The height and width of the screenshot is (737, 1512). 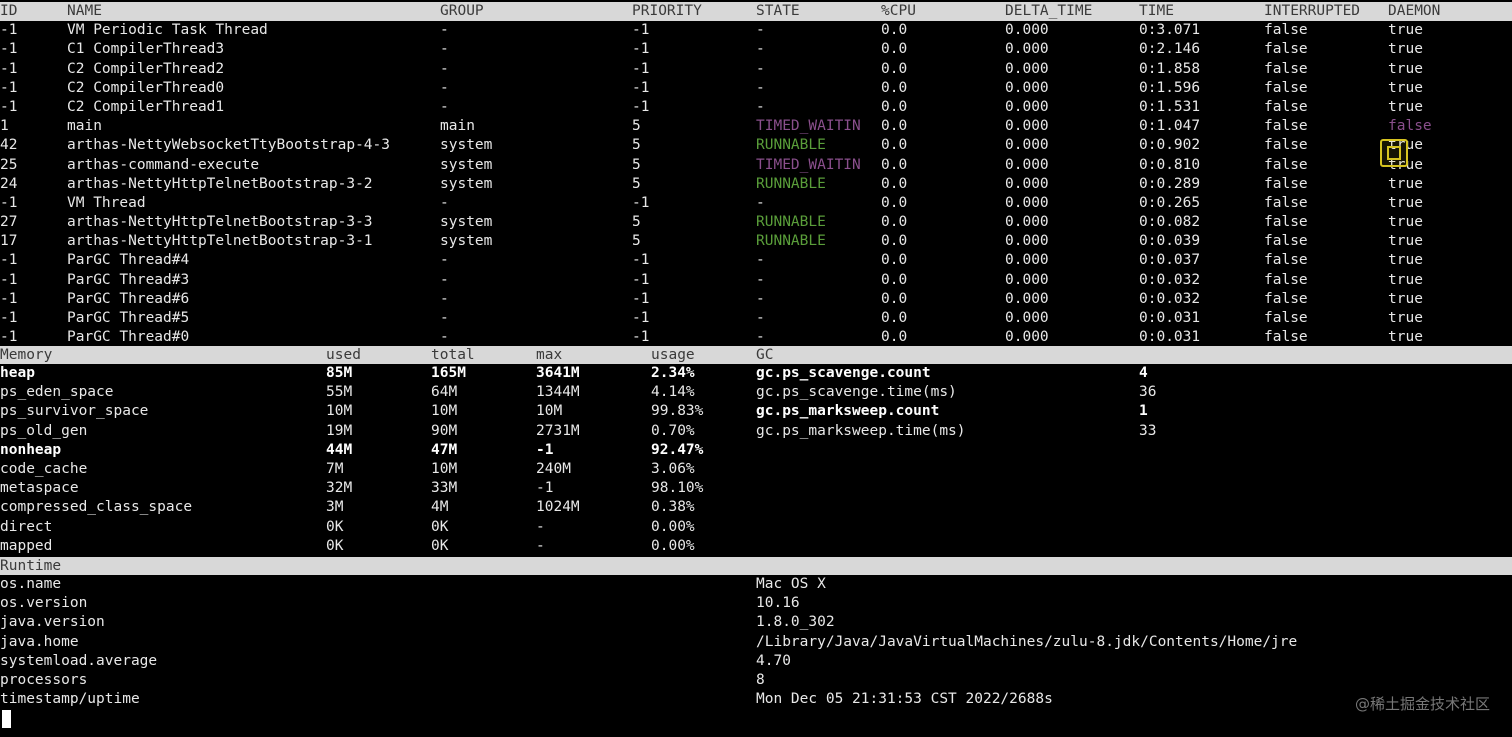 I want to click on table-row: os.name Mac OS X, so click(x=756, y=584).